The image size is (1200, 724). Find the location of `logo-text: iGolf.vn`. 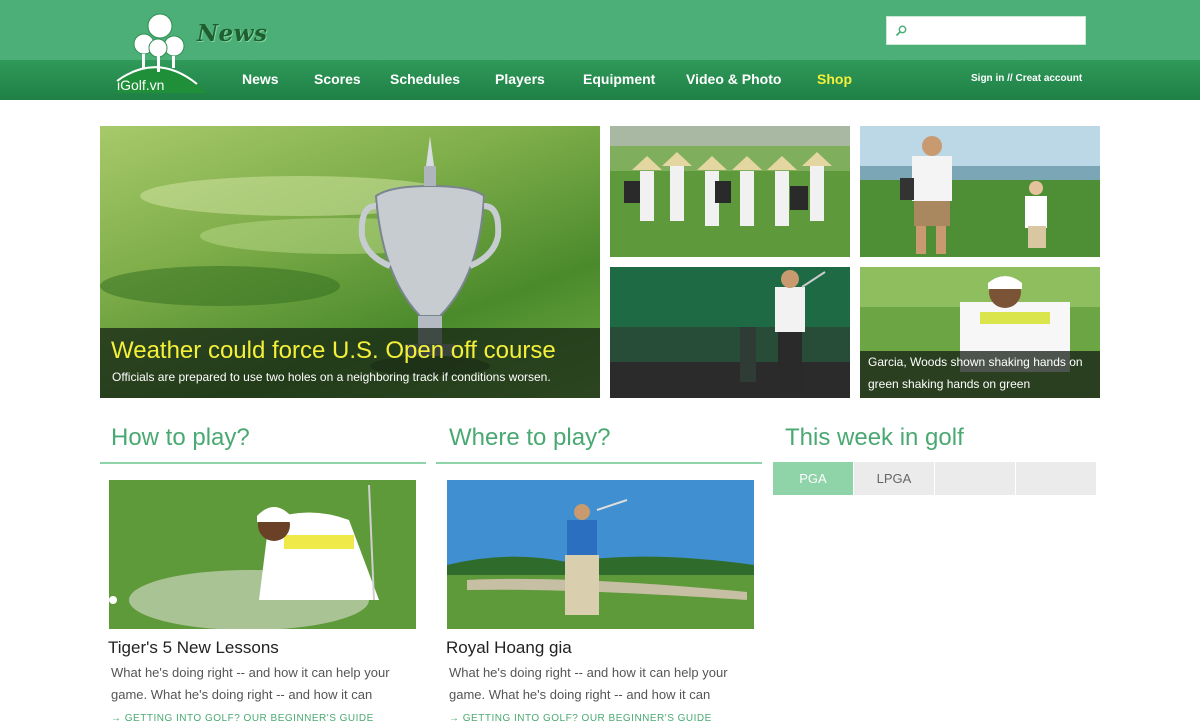

logo-text: iGolf.vn is located at coordinates (141, 85).